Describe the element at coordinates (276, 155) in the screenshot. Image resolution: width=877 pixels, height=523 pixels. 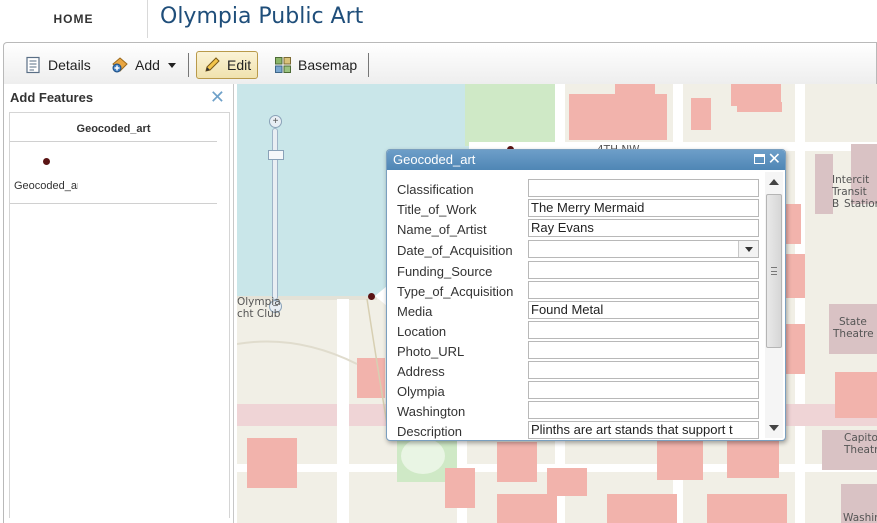
I see `zoom-slider-handle` at that location.